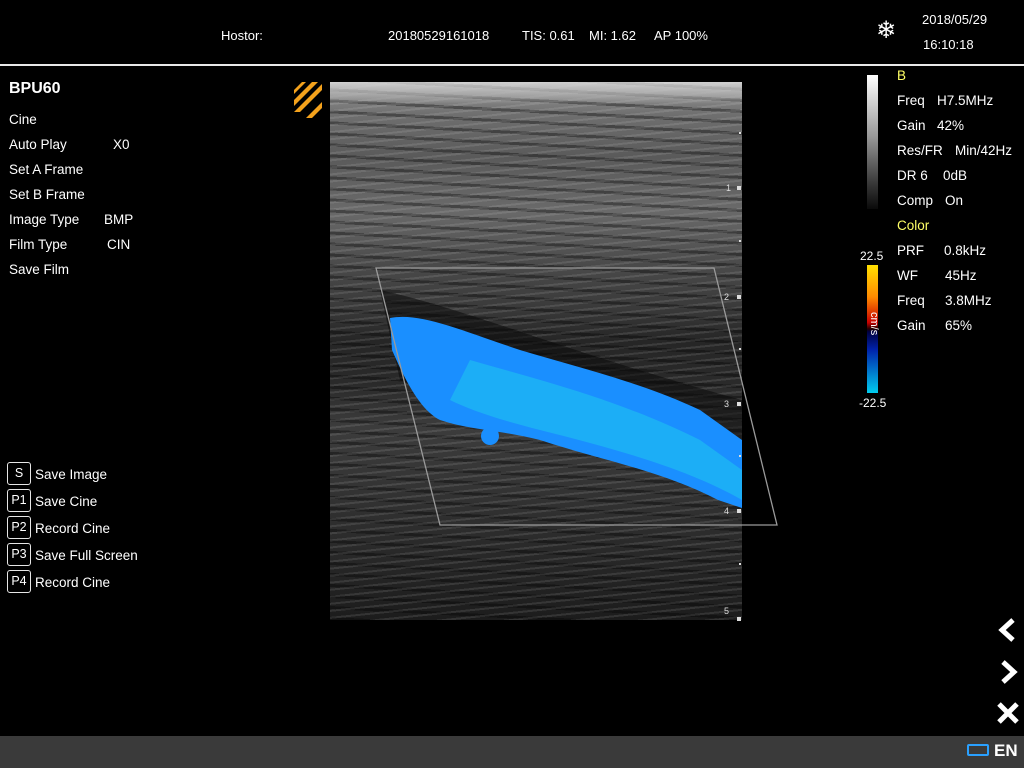  Describe the element at coordinates (968, 300) in the screenshot. I see `color-freq-value: 3.8MHz` at that location.